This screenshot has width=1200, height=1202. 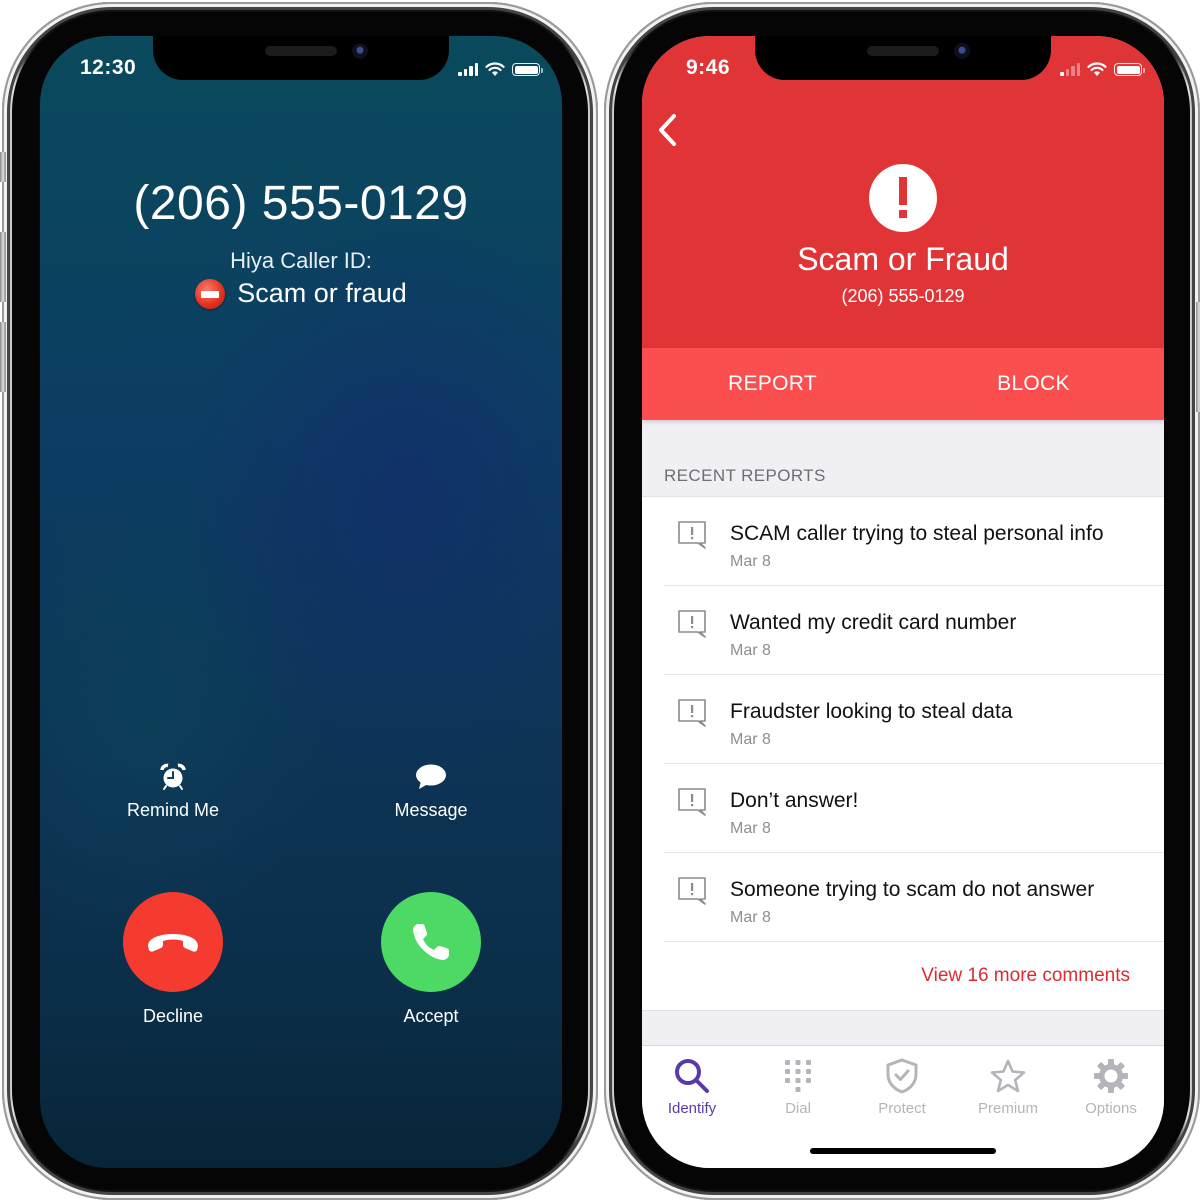 What do you see at coordinates (173, 776) in the screenshot?
I see `alarm-clock-icon` at bounding box center [173, 776].